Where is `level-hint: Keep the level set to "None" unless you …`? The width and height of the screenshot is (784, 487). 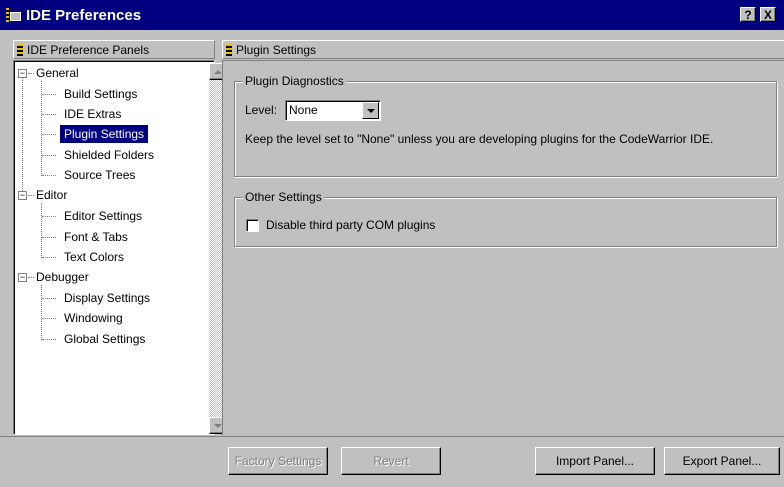 level-hint: Keep the level set to "None" unless you … is located at coordinates (479, 139).